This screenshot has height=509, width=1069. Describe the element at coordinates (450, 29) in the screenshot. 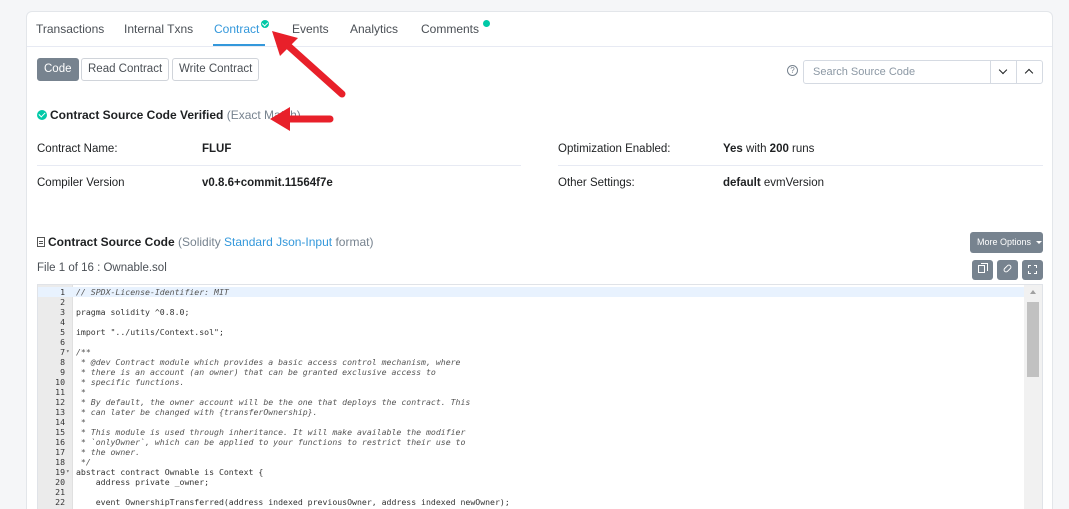

I see `tab-comments-label: Comments` at that location.